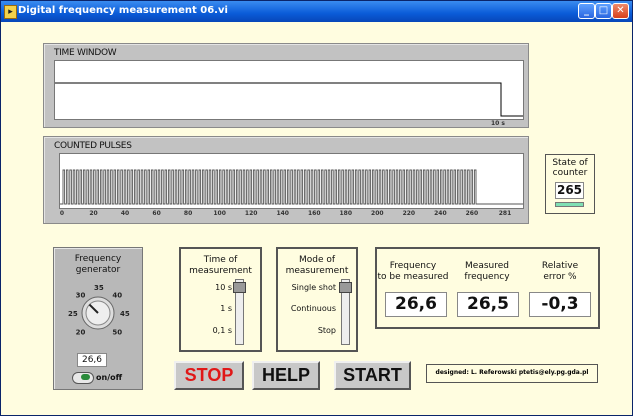  I want to click on time-window-waveform, so click(289, 99).